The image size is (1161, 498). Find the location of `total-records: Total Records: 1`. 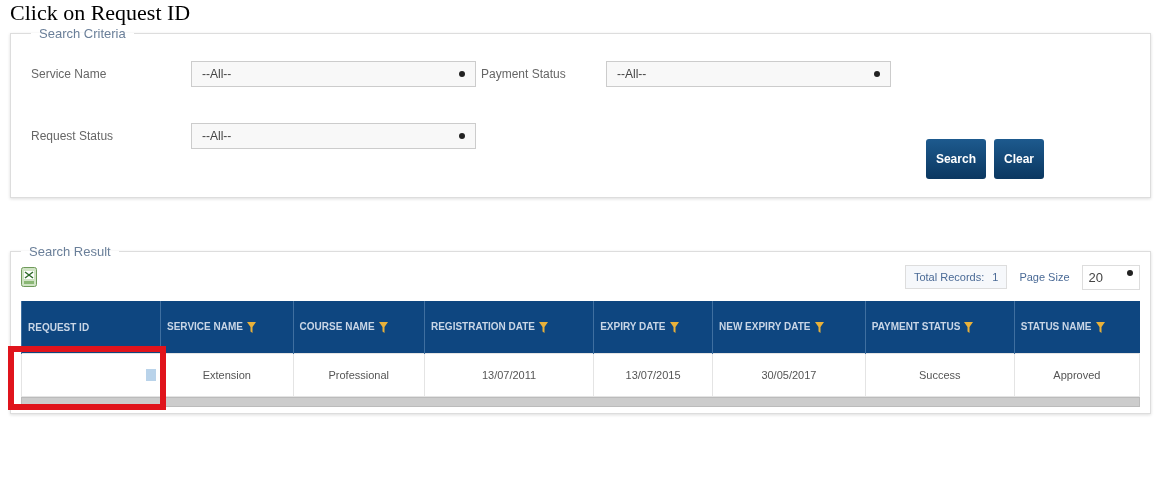

total-records: Total Records: 1 is located at coordinates (956, 277).